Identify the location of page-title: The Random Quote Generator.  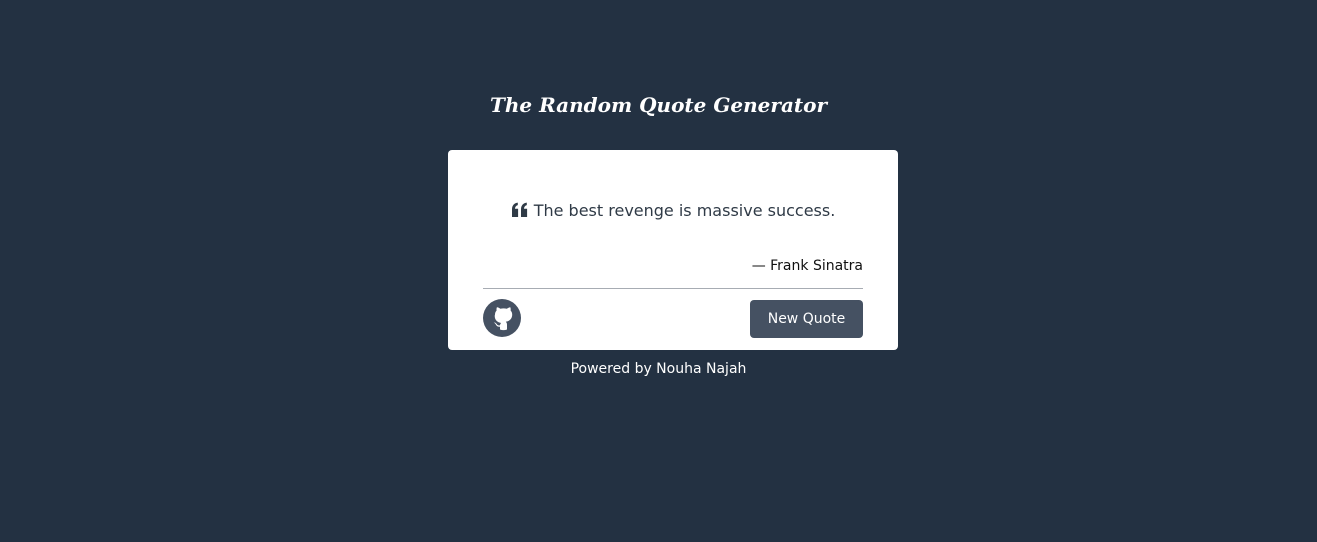
(658, 105).